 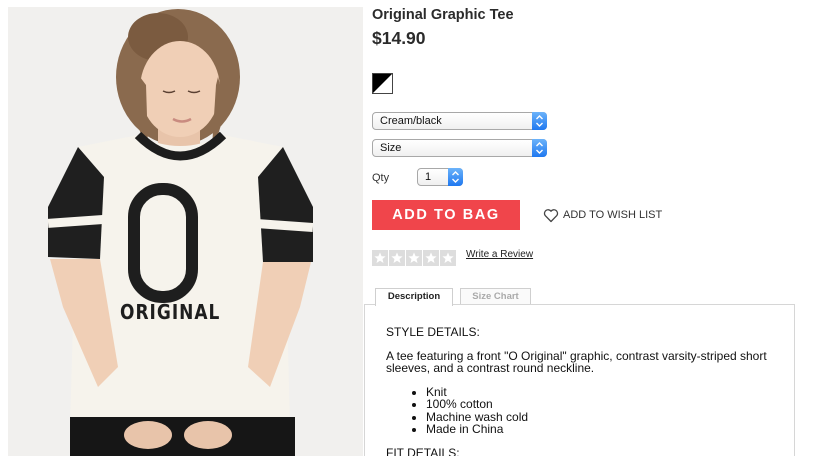 I want to click on tab-description: Description, so click(x=414, y=297).